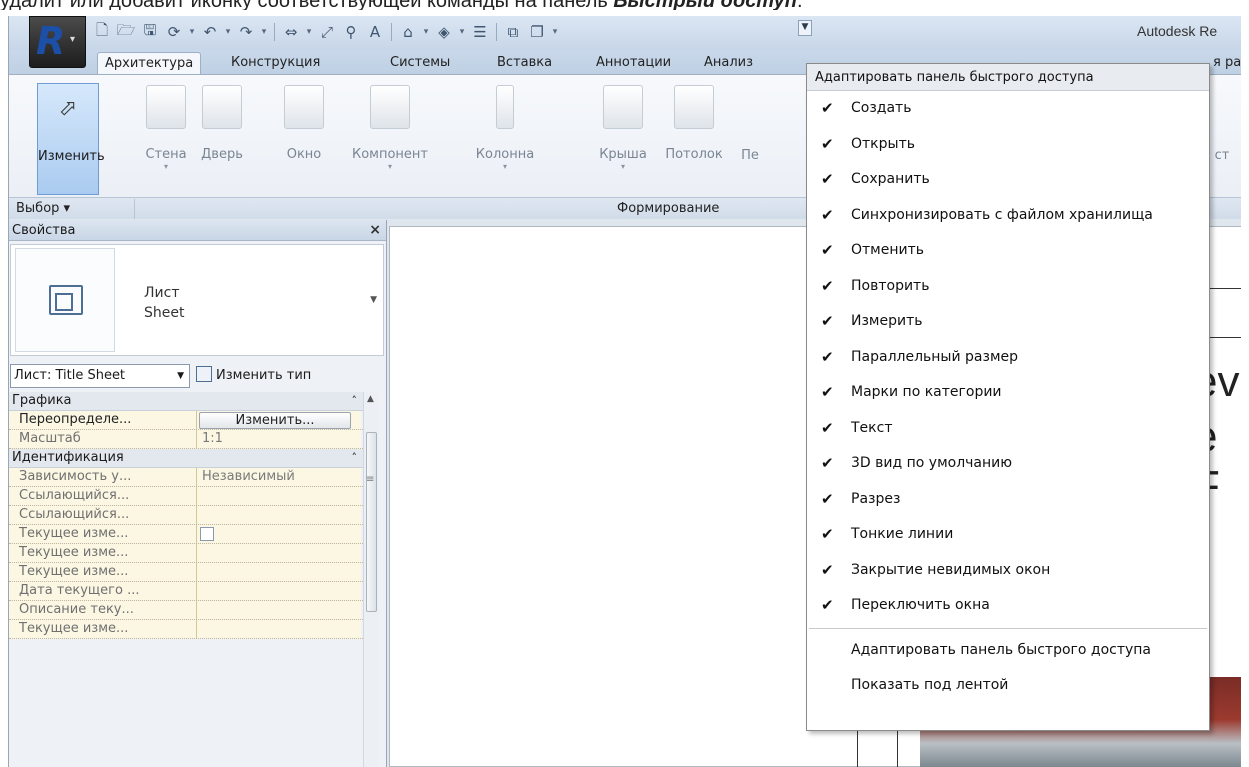 Image resolution: width=1249 pixels, height=767 pixels. Describe the element at coordinates (750, 135) in the screenshot. I see `floor-button: Пе` at that location.